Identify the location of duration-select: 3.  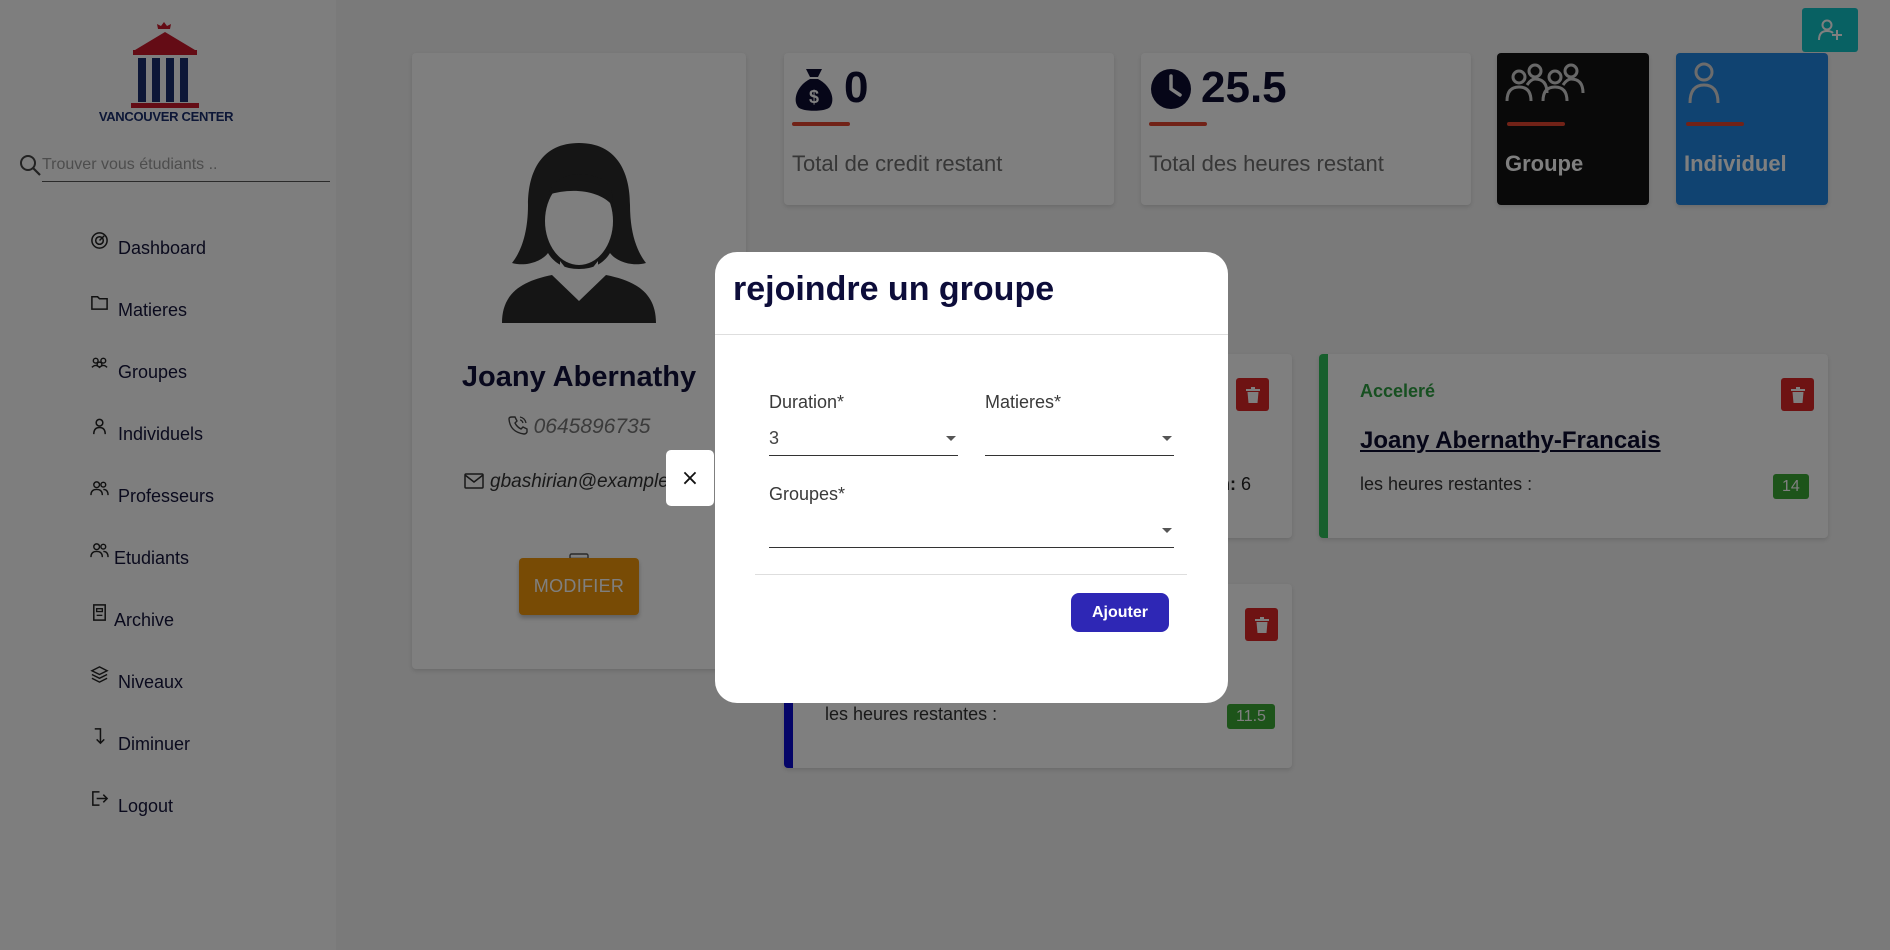
(863, 442).